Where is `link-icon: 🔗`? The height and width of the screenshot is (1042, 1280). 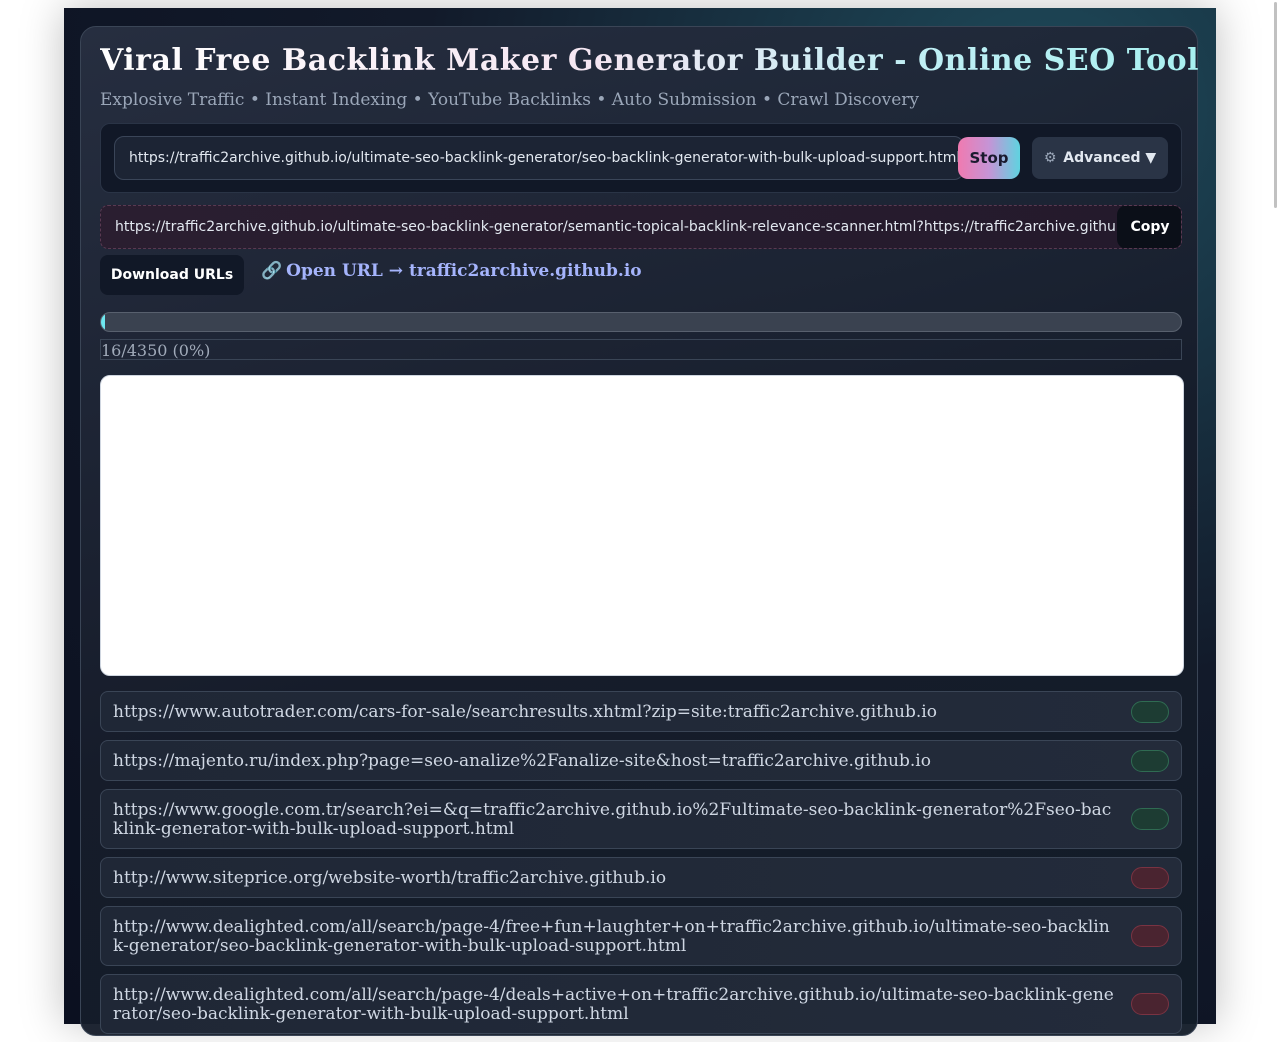 link-icon: 🔗 is located at coordinates (272, 271).